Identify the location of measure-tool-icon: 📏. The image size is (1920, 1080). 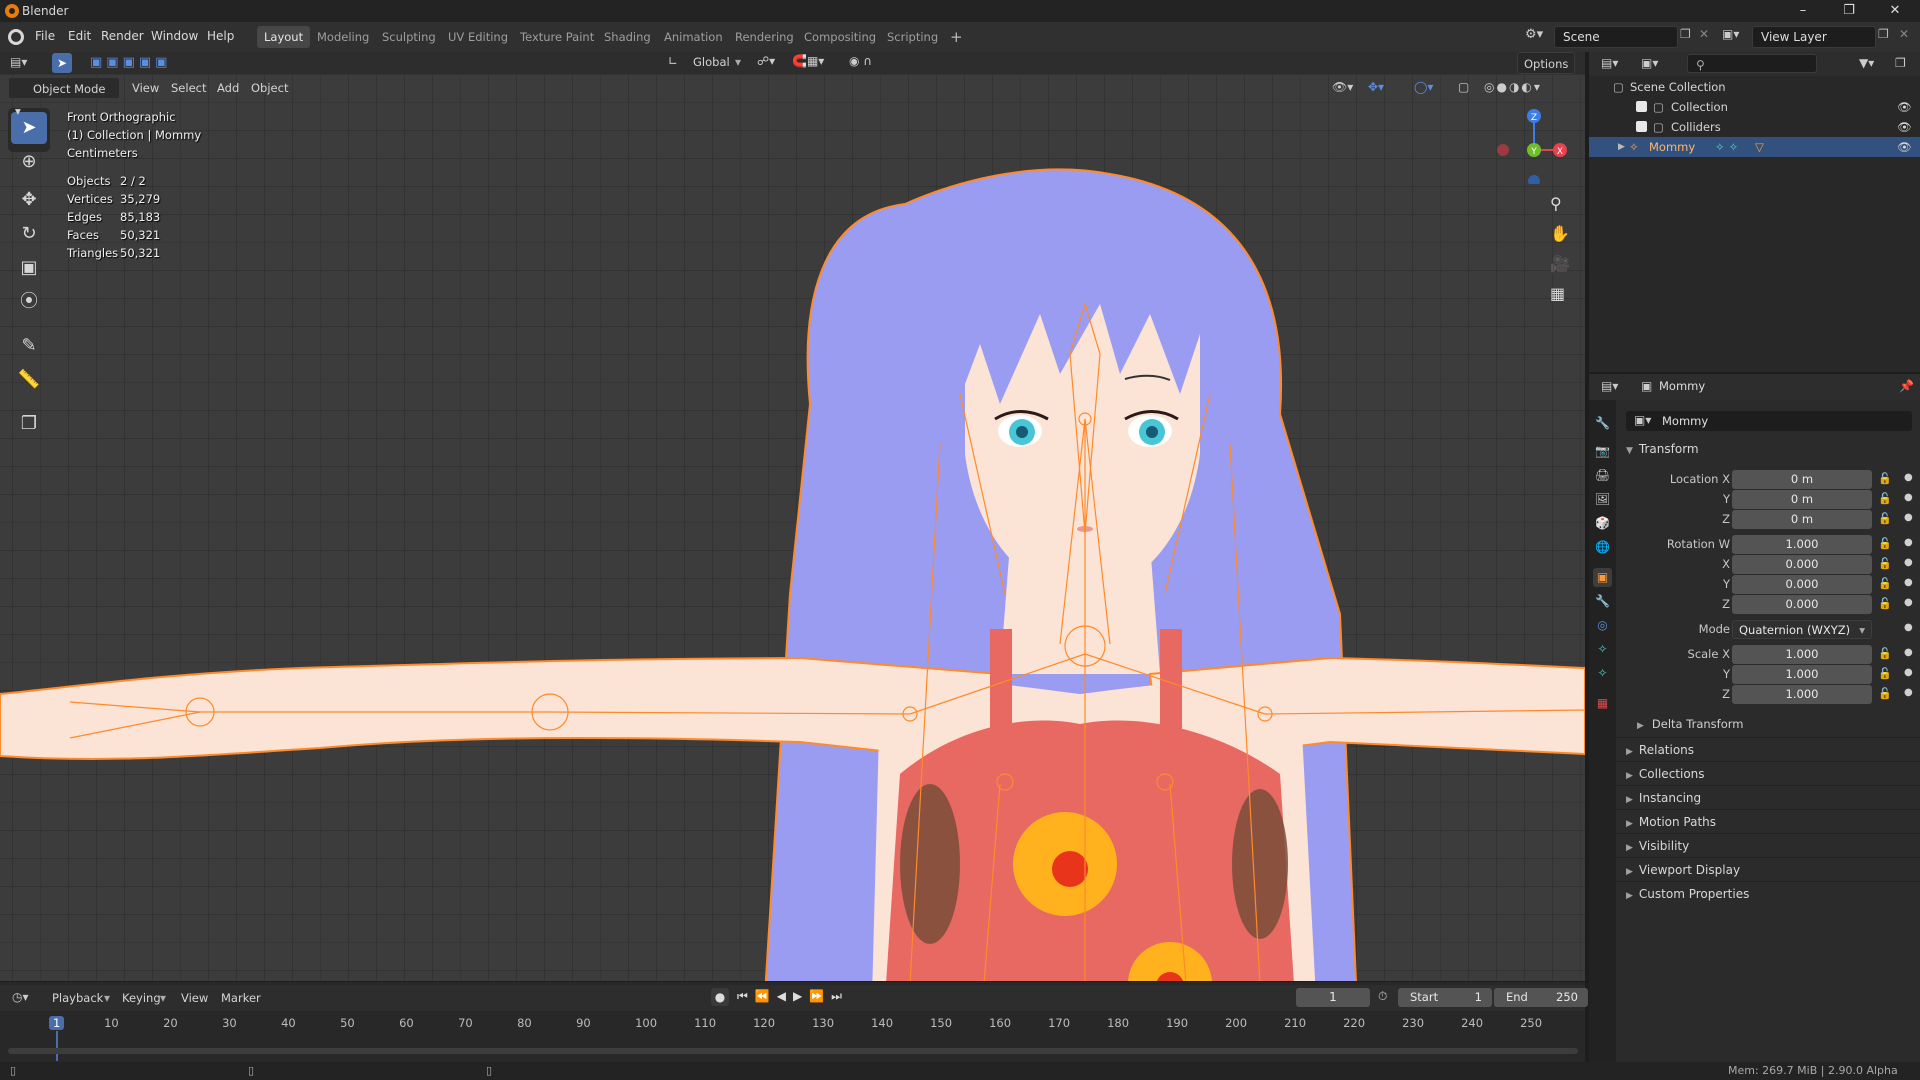
(29, 380).